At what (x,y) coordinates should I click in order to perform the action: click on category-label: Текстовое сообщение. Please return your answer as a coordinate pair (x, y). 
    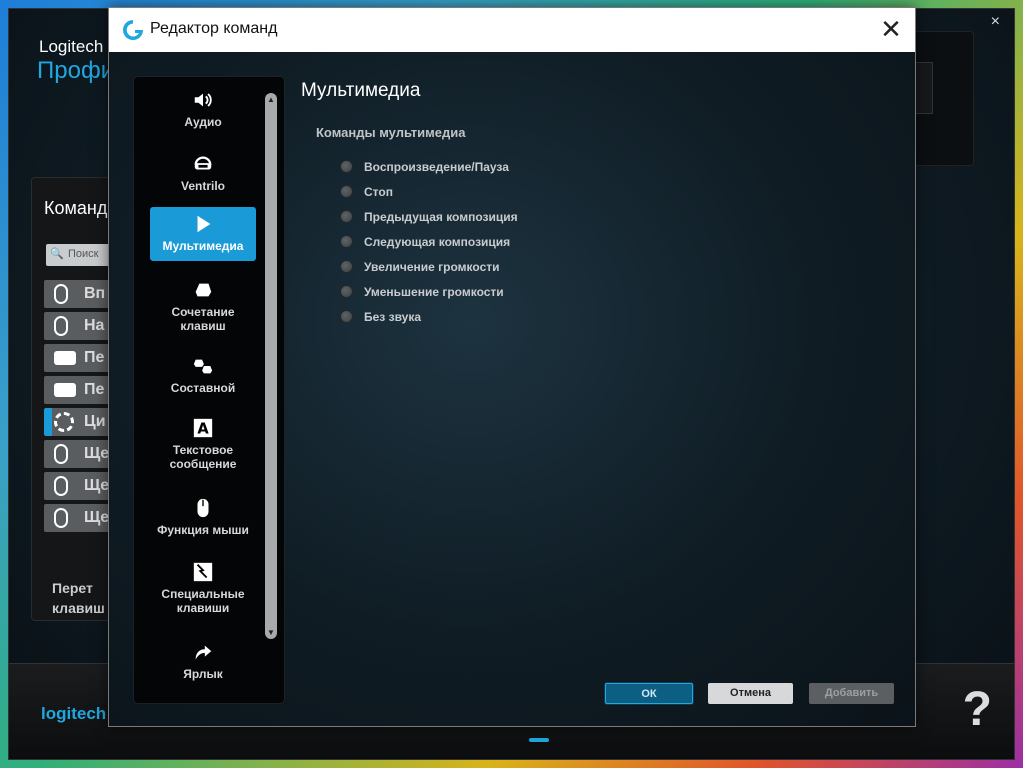
    Looking at the image, I should click on (203, 457).